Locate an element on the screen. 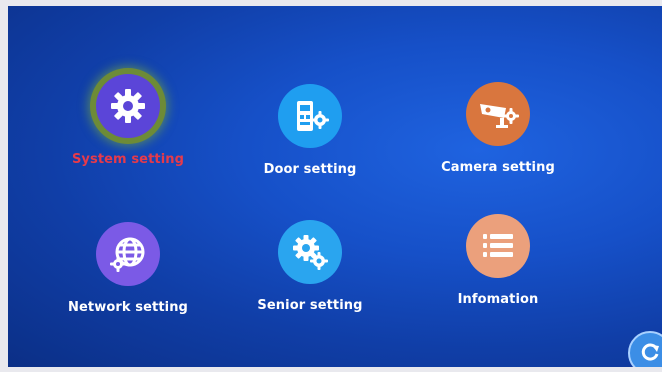 The height and width of the screenshot is (372, 662). menu-item-infomation: Infomation is located at coordinates (498, 260).